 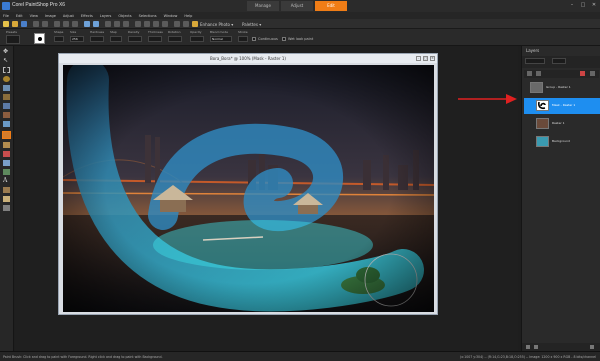 I want to click on save-icon, so click(x=24, y=24).